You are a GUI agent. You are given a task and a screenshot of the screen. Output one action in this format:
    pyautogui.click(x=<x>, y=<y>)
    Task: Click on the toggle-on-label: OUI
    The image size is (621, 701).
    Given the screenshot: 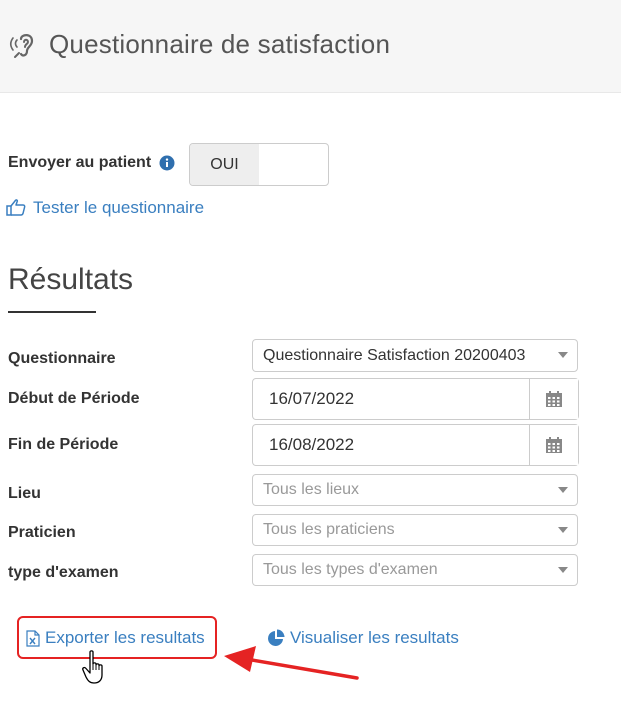 What is the action you would take?
    pyautogui.click(x=224, y=164)
    